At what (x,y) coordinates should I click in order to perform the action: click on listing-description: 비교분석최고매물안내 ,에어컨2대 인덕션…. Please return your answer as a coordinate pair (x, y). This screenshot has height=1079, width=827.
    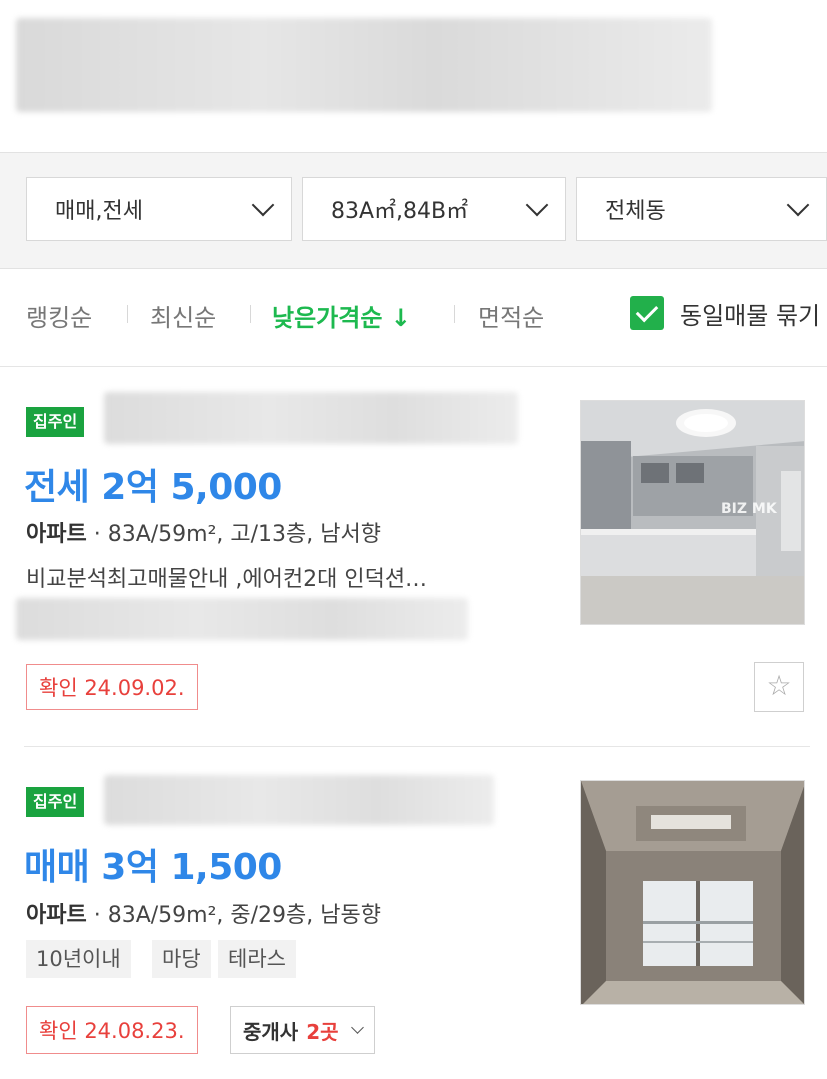
    Looking at the image, I should click on (227, 579).